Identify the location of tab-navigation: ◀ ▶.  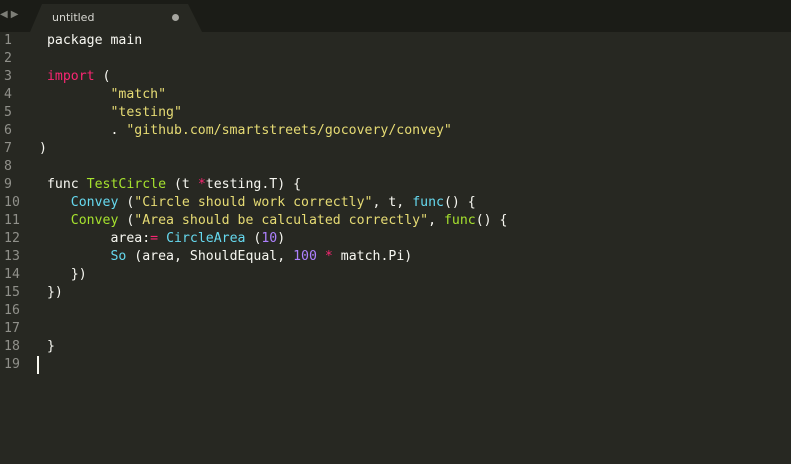
(12, 15).